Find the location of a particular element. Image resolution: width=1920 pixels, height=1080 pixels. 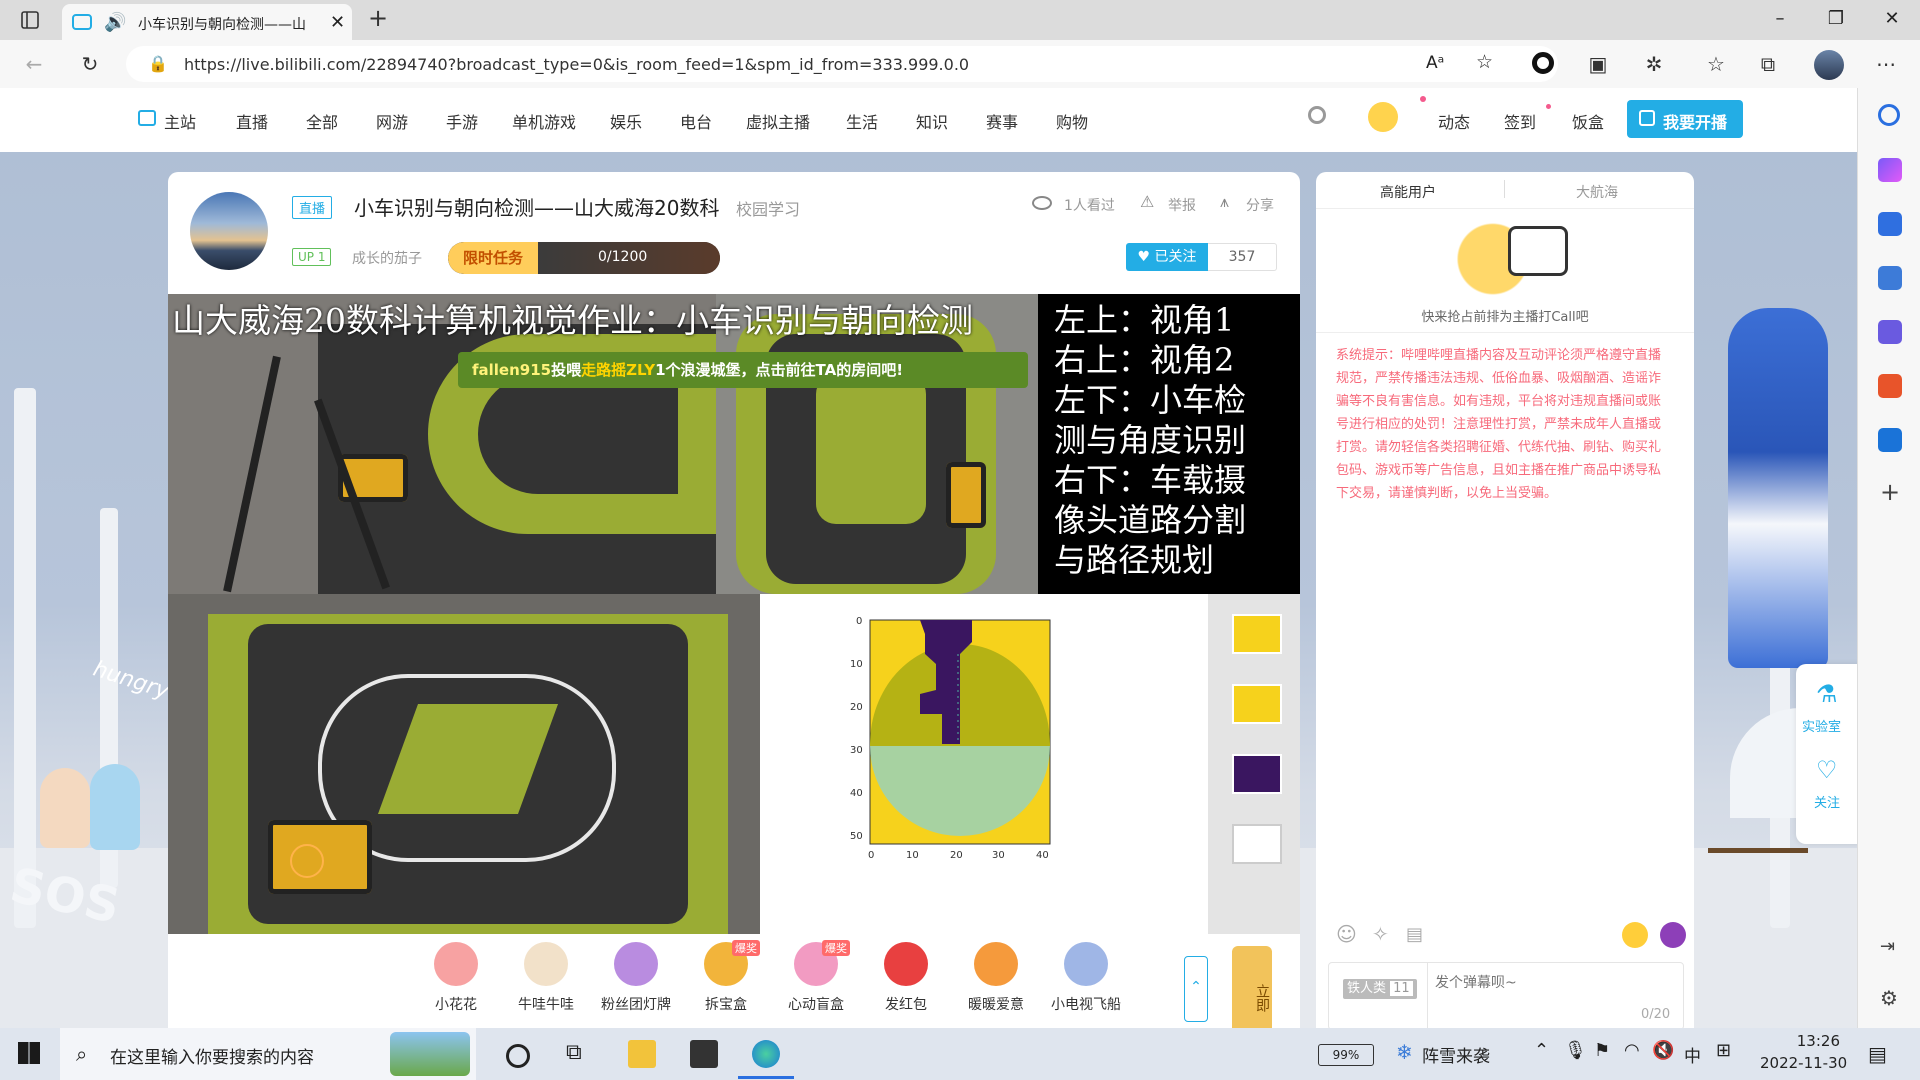

nav-online-games: 网游 is located at coordinates (392, 121).